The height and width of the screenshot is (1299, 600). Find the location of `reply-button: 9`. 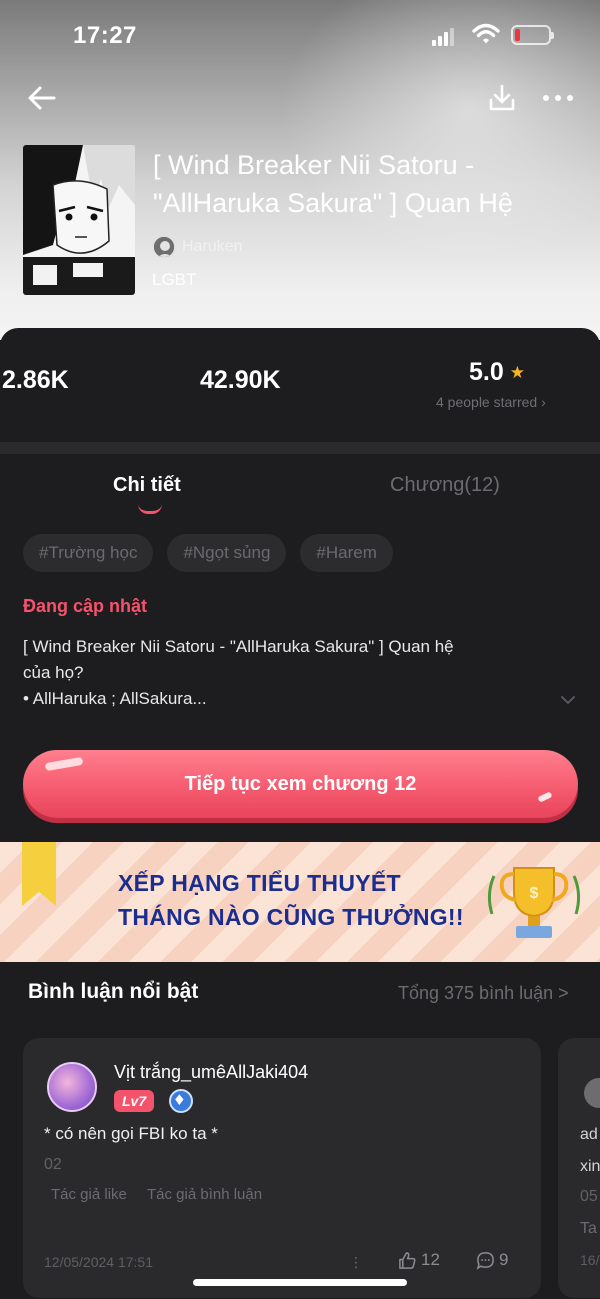

reply-button: 9 is located at coordinates (492, 1260).